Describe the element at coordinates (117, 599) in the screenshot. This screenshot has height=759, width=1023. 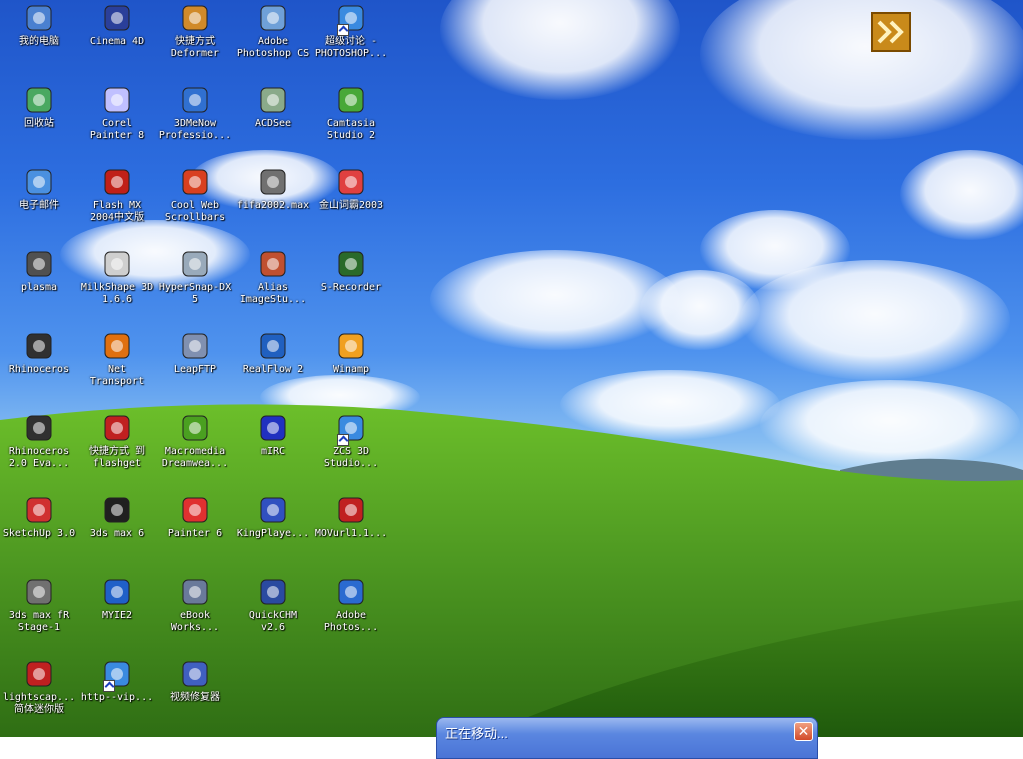
I see `desktop-icon-myie2: MYIE2` at that location.